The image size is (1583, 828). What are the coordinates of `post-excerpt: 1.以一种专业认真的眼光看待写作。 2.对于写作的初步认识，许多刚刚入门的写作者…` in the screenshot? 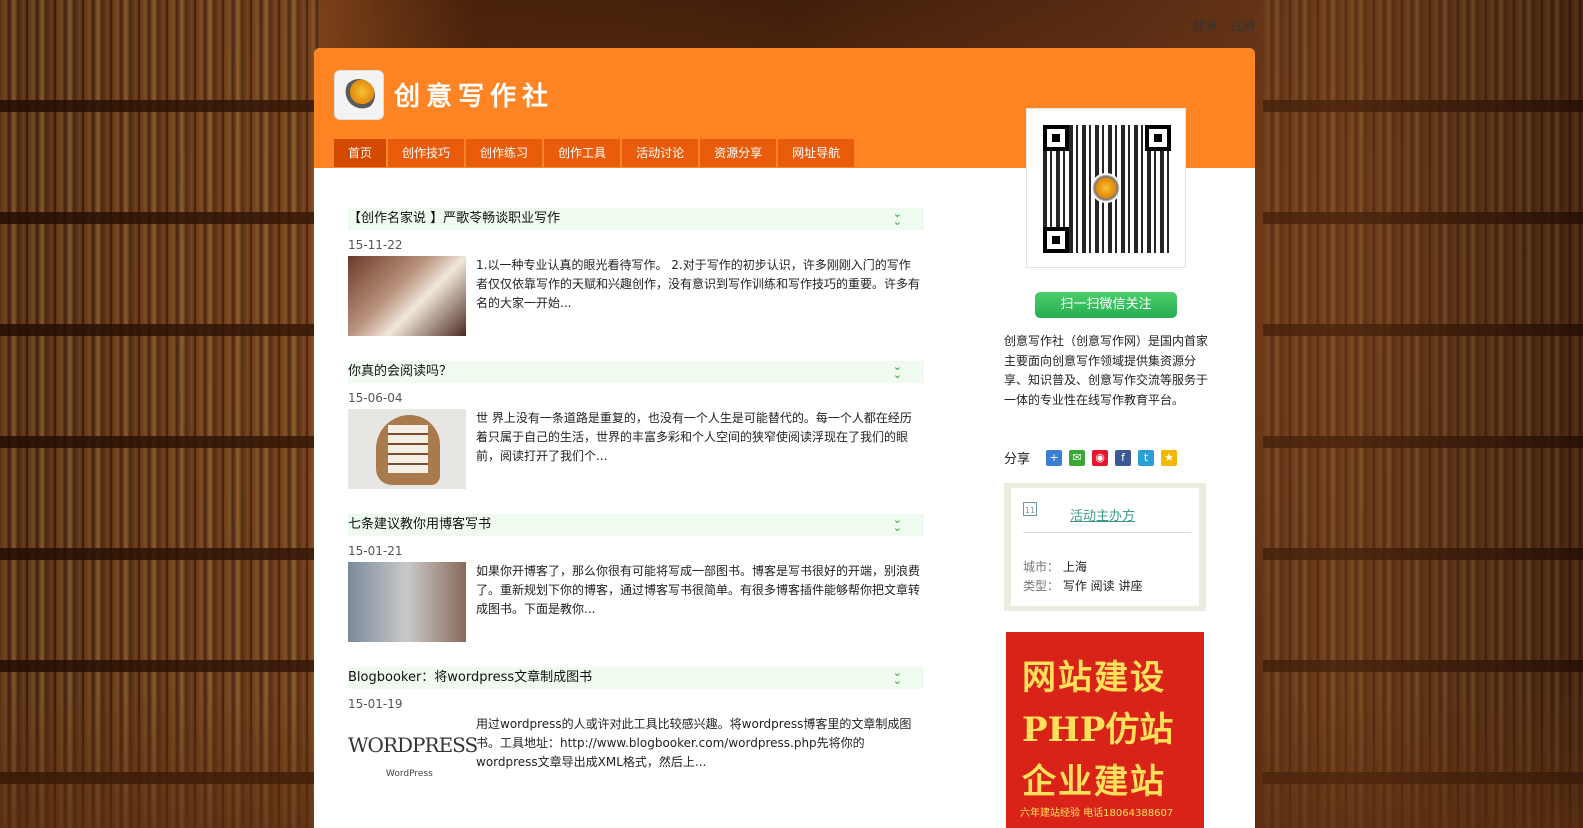 It's located at (698, 284).